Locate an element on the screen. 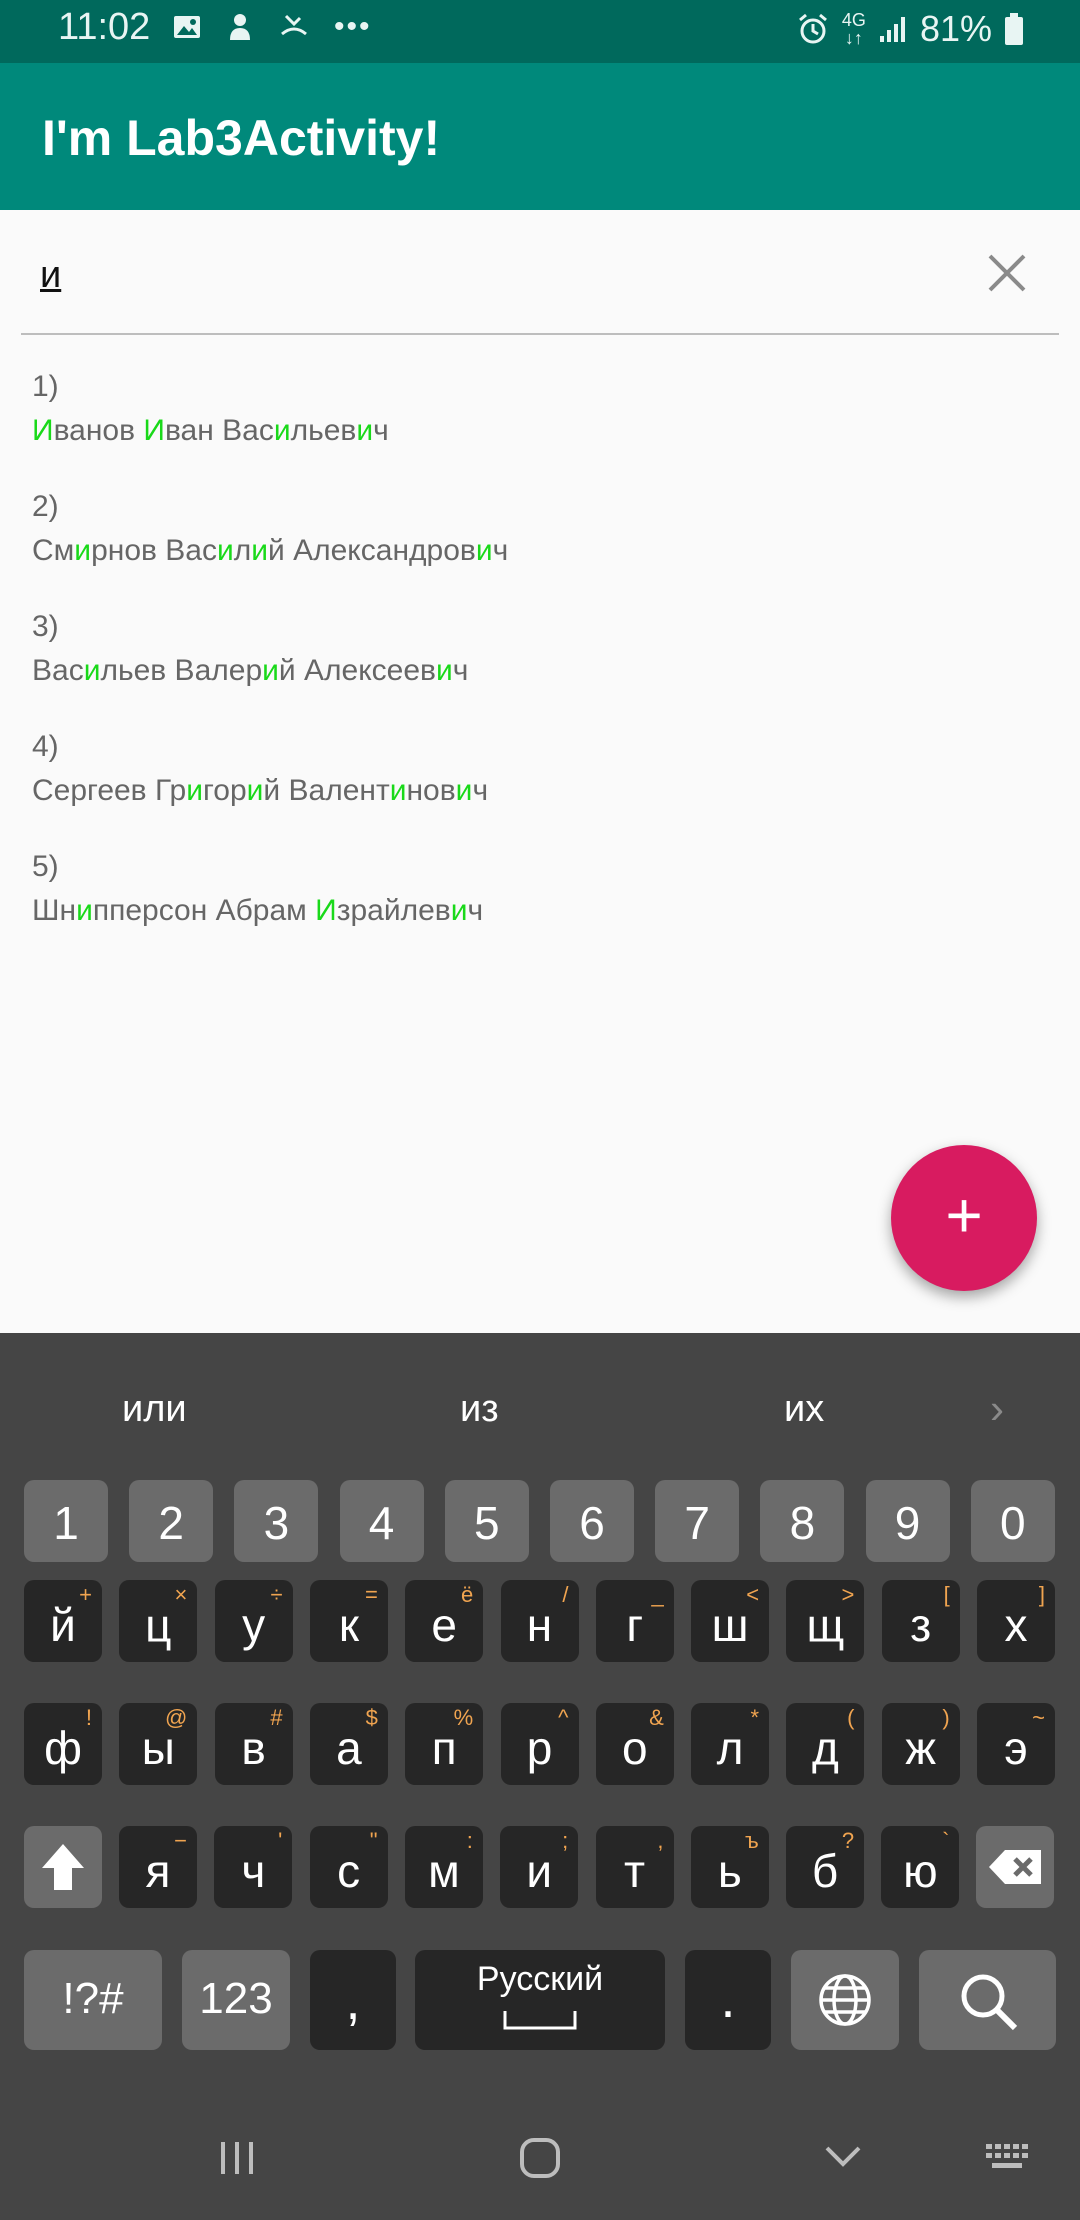  key-alt-label: > is located at coordinates (848, 1594).